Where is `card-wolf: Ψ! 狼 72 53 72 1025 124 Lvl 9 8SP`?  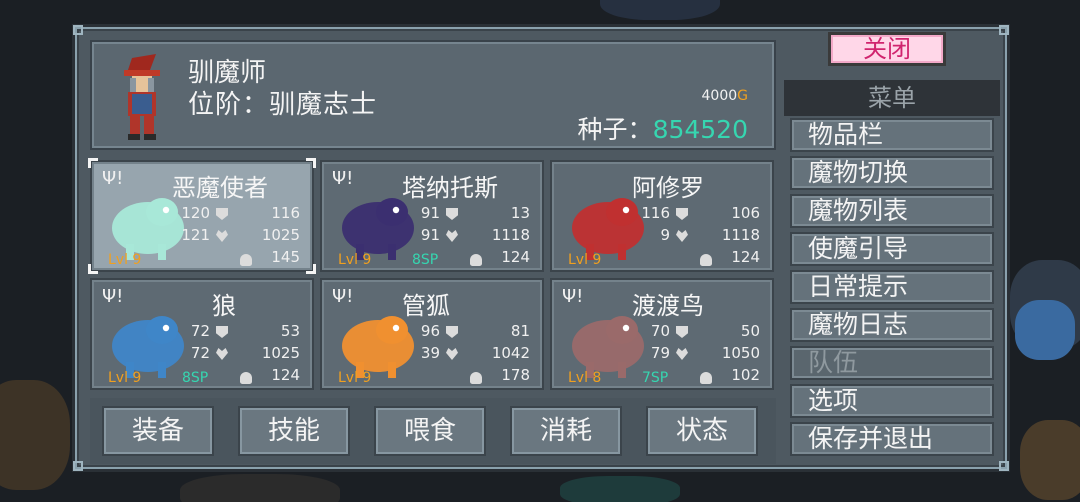 card-wolf: Ψ! 狼 72 53 72 1025 124 Lvl 9 8SP is located at coordinates (202, 334).